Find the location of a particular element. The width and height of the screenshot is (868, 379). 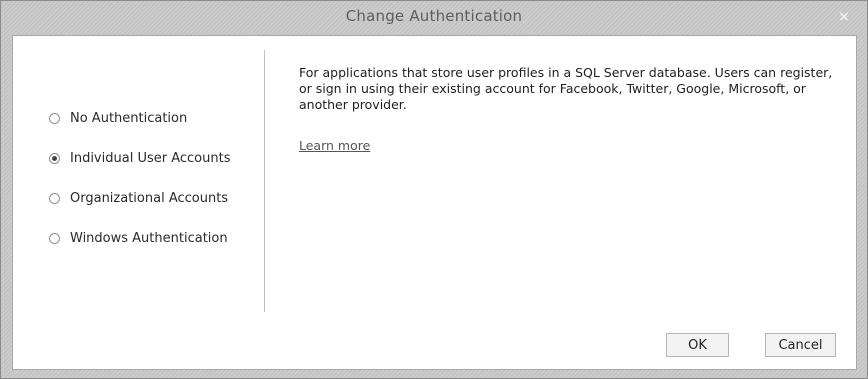

ok-button: OK is located at coordinates (697, 345).